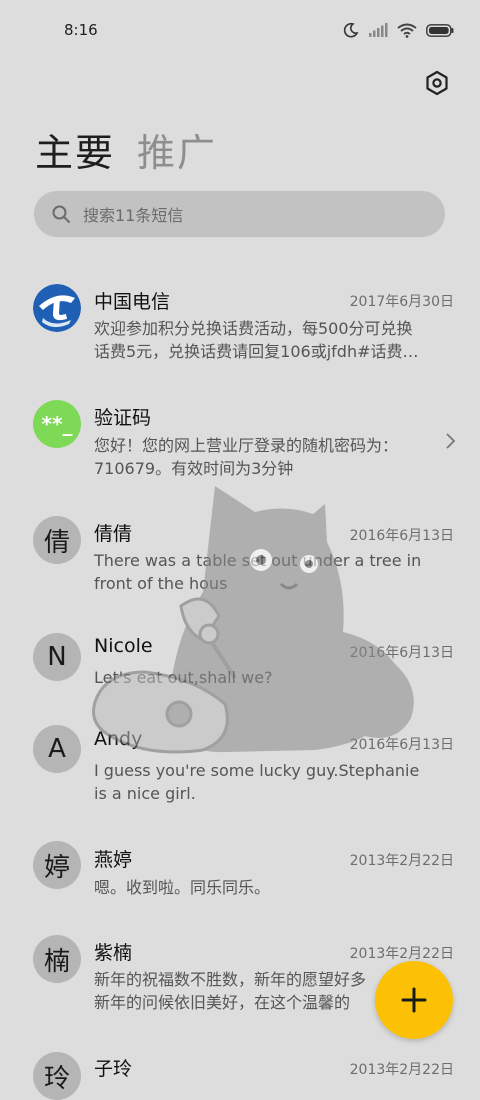 This screenshot has width=480, height=1100. What do you see at coordinates (113, 860) in the screenshot?
I see `sender-name: 燕婷` at bounding box center [113, 860].